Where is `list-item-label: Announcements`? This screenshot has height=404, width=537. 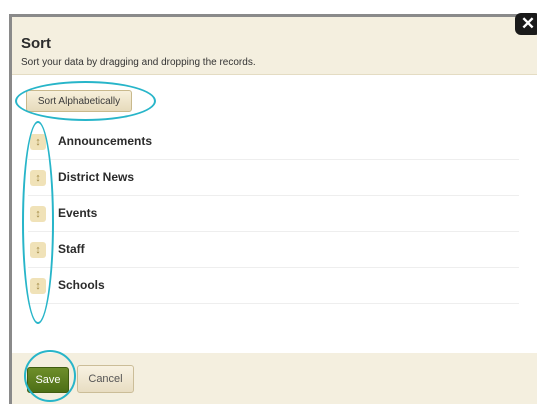 list-item-label: Announcements is located at coordinates (105, 141).